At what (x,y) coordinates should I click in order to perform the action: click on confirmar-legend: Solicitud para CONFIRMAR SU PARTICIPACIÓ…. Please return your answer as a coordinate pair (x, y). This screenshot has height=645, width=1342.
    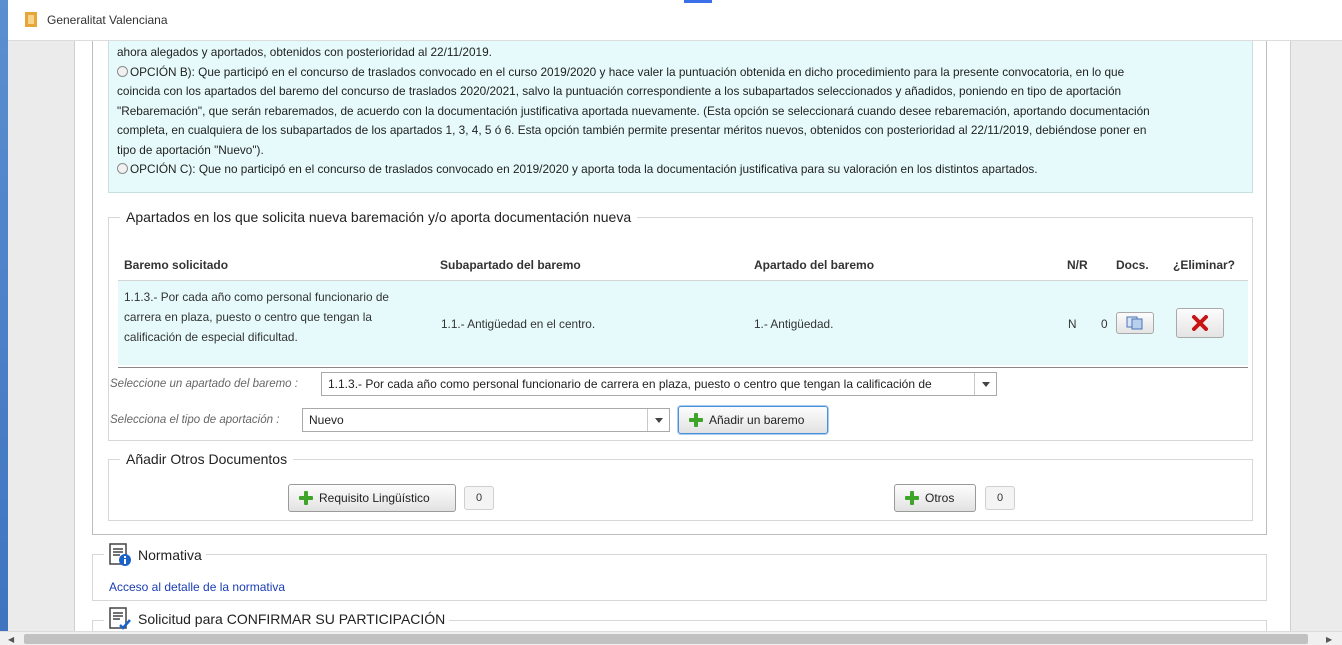
    Looking at the image, I should click on (277, 619).